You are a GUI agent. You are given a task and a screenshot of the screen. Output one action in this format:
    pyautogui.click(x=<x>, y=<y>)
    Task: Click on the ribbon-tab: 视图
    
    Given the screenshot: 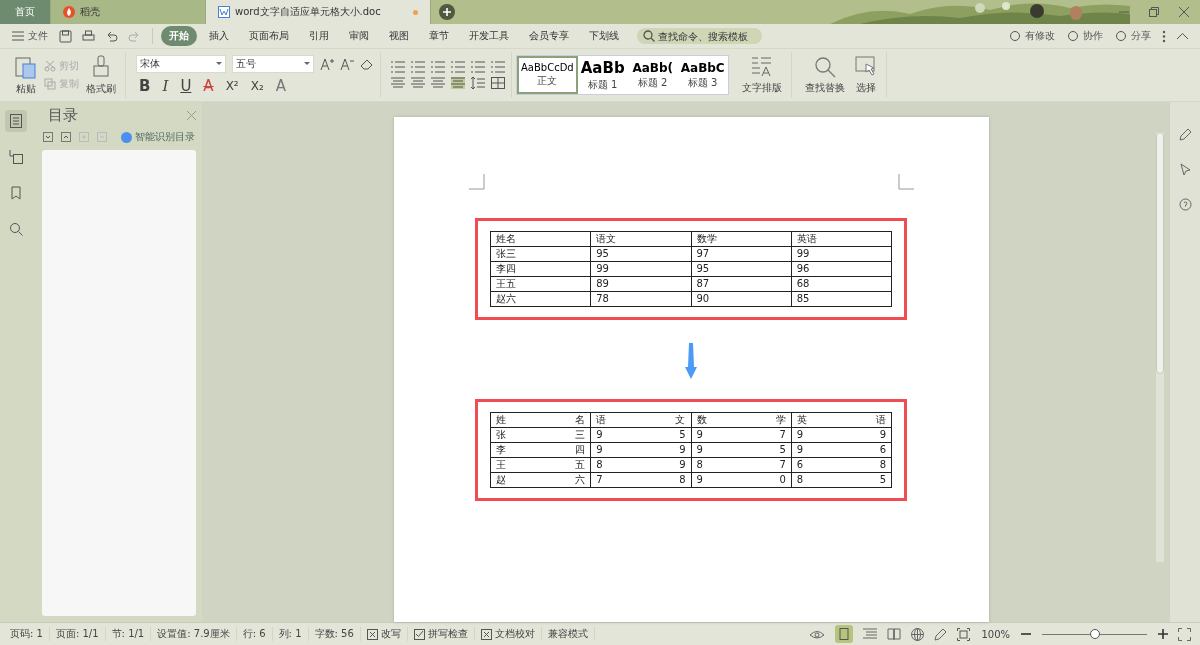 What is the action you would take?
    pyautogui.click(x=399, y=36)
    